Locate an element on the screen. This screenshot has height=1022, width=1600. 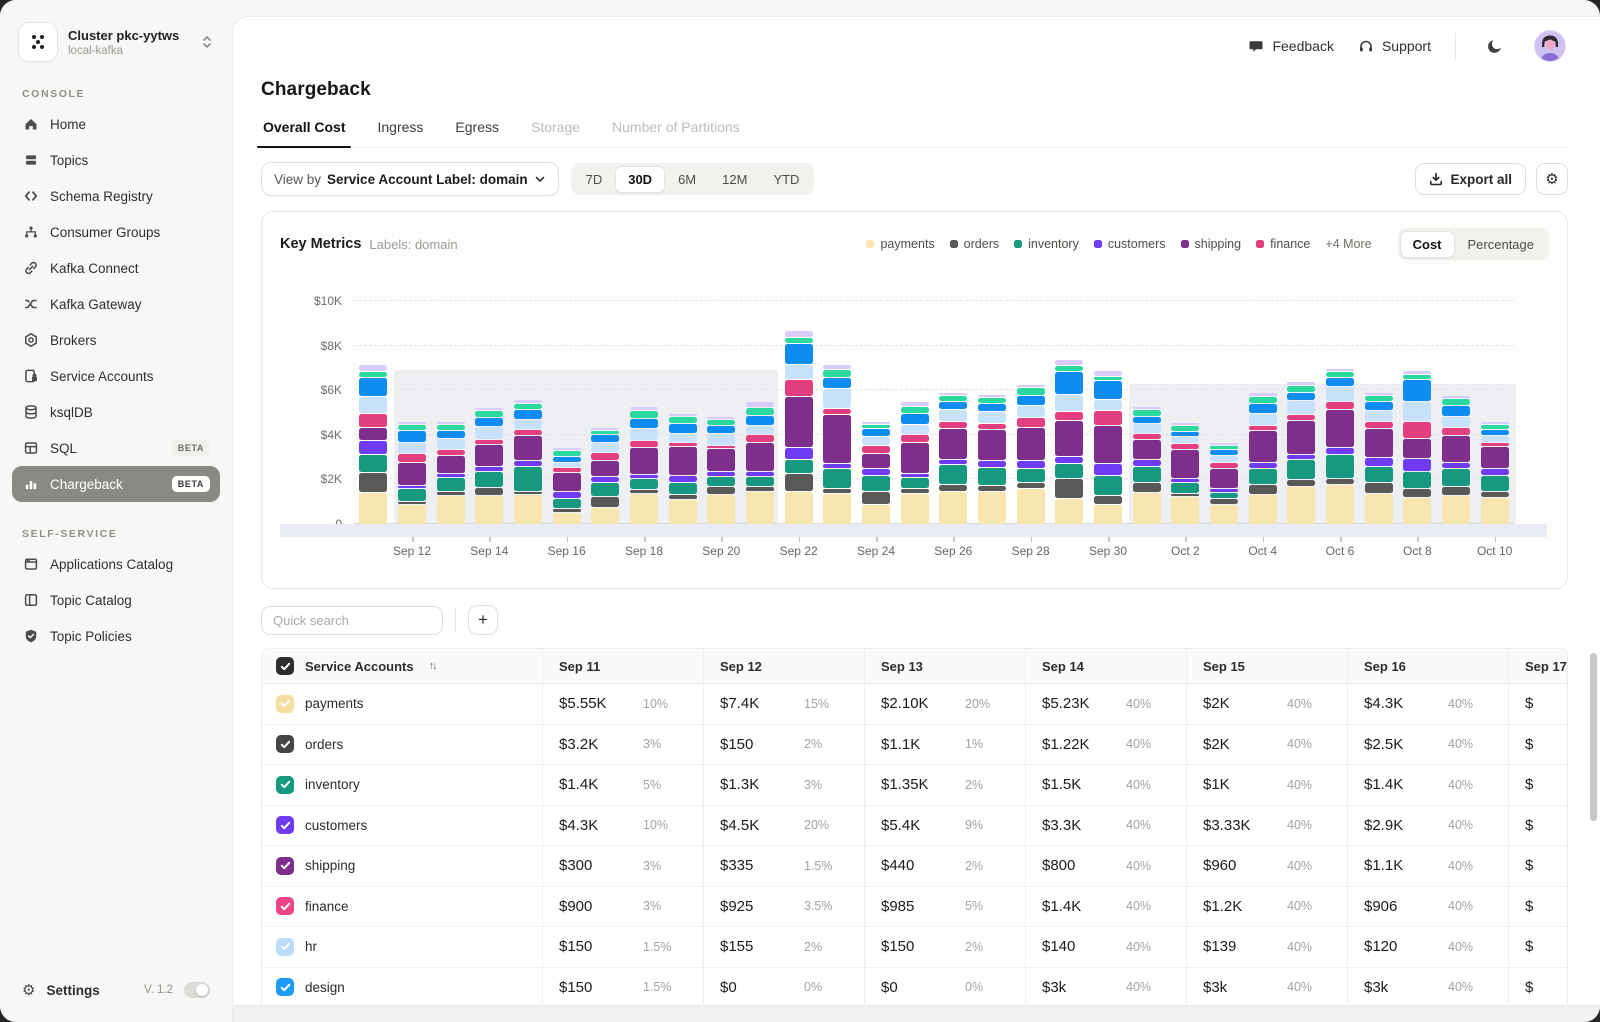
cell-percentage: 1% is located at coordinates (974, 744).